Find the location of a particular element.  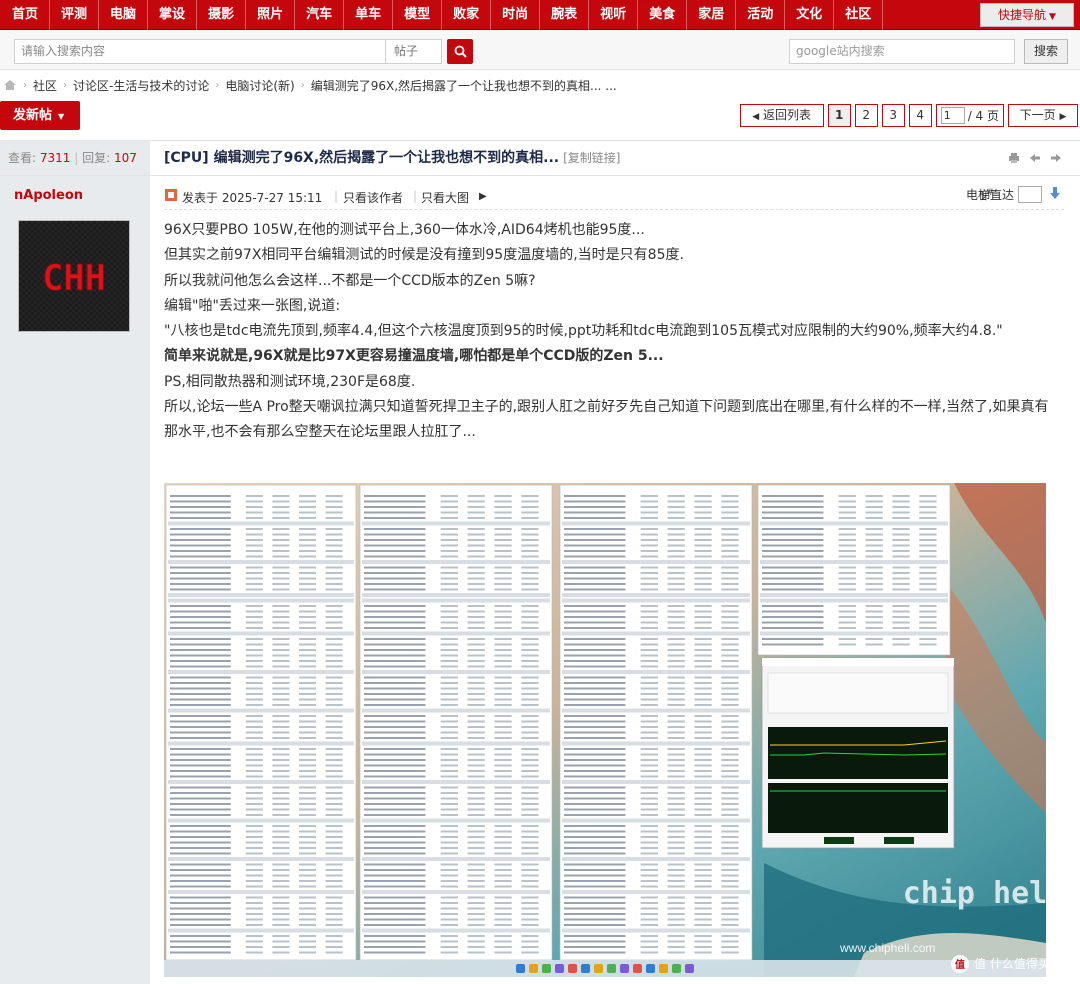

nav-item: 美食 is located at coordinates (663, 15).